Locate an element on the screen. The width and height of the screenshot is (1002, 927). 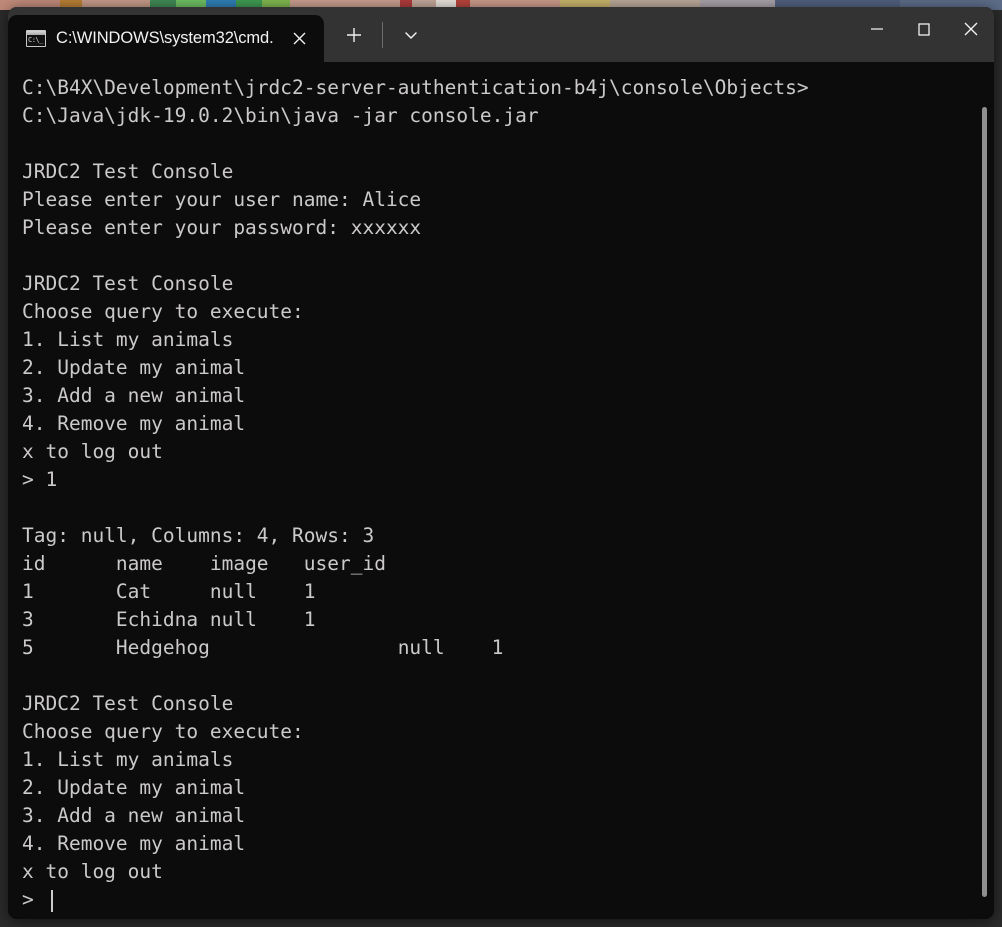
tab-strip: C:\_ C:\WINDOWS\system32\cmd. is located at coordinates (166, 34).